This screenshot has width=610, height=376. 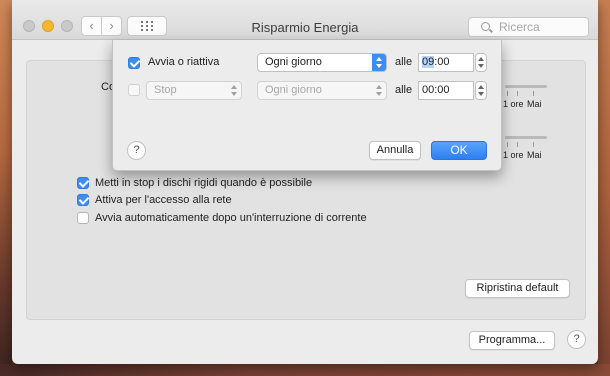 What do you see at coordinates (83, 200) in the screenshot?
I see `network-wake-checkbox` at bounding box center [83, 200].